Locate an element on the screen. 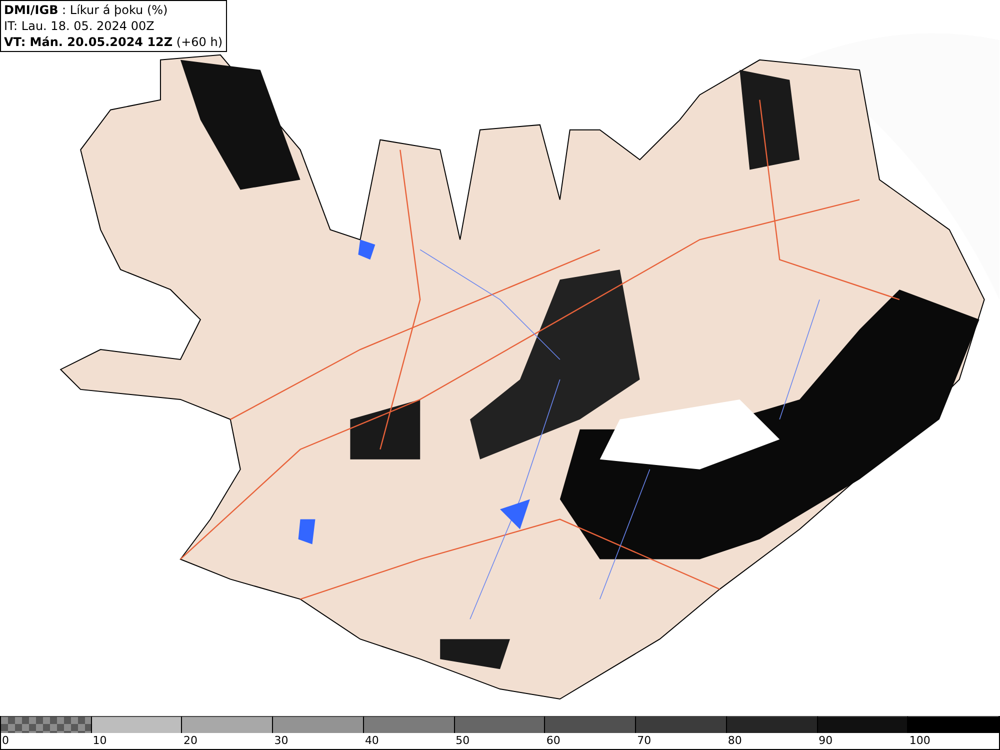 The image size is (1000, 750). legend-label: 100 is located at coordinates (920, 741).